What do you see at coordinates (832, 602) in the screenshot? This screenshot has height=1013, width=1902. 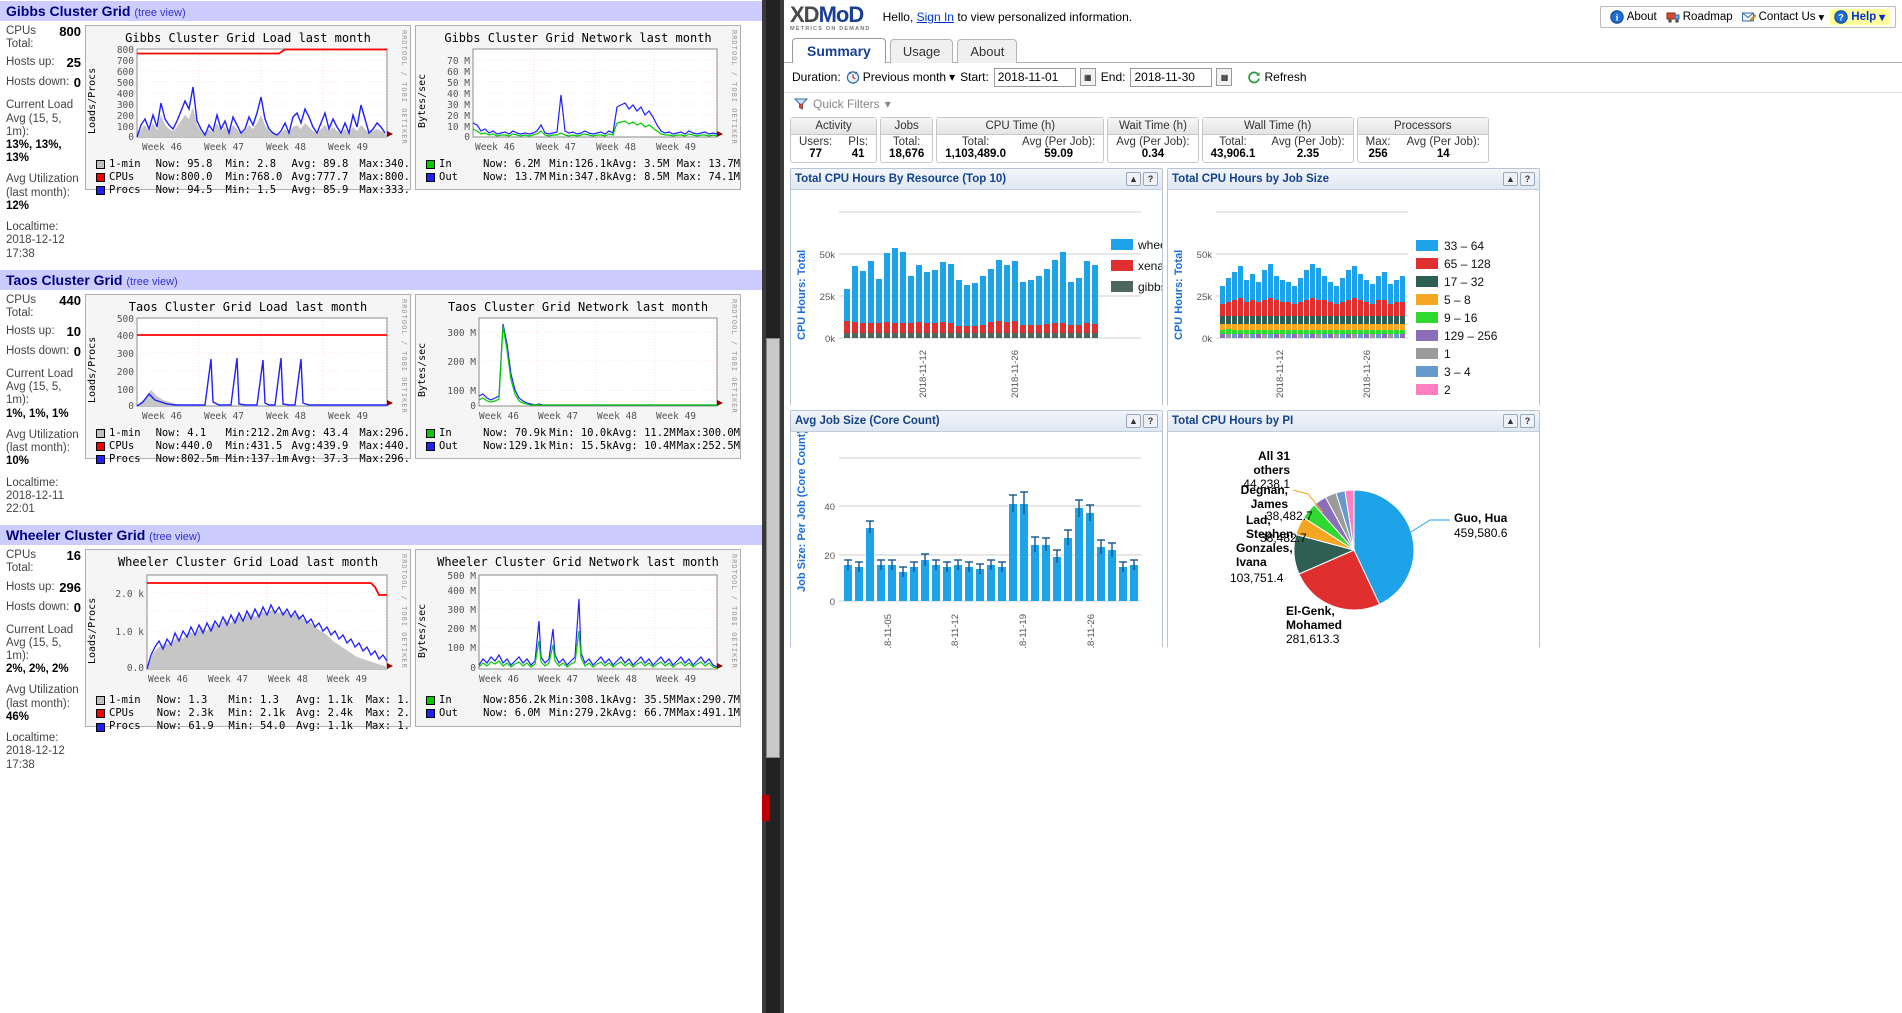 I see `svg-text: 0` at bounding box center [832, 602].